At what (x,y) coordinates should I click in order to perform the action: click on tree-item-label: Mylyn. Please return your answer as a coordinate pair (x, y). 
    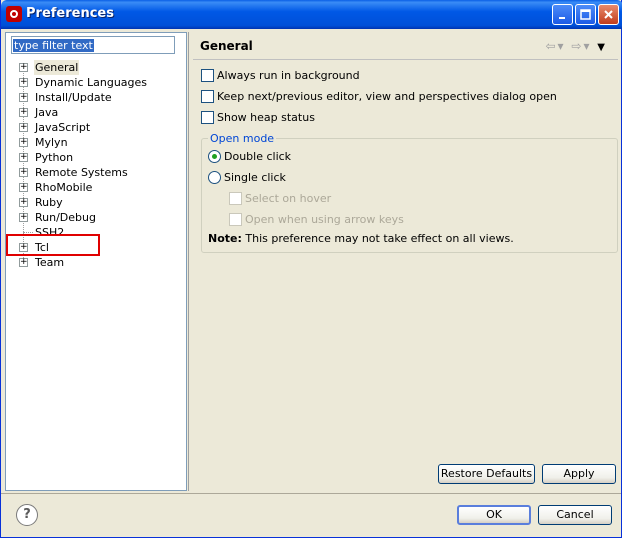
    Looking at the image, I should click on (51, 142).